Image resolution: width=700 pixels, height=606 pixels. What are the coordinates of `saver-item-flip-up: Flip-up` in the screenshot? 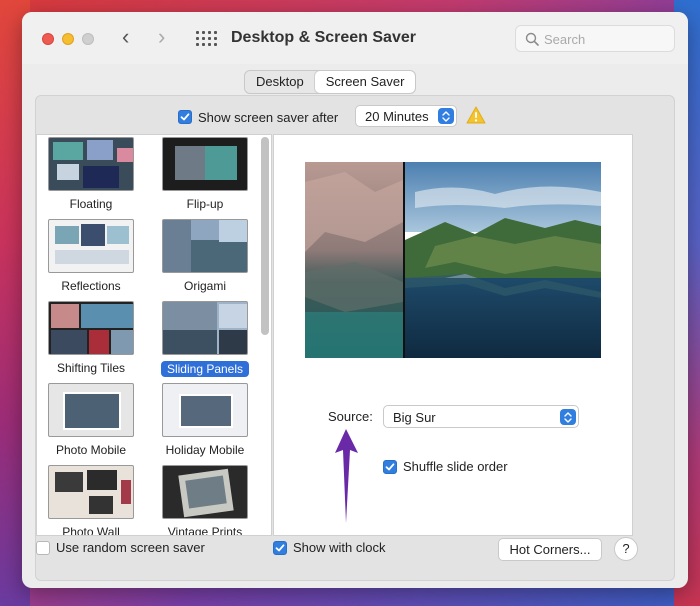 It's located at (205, 174).